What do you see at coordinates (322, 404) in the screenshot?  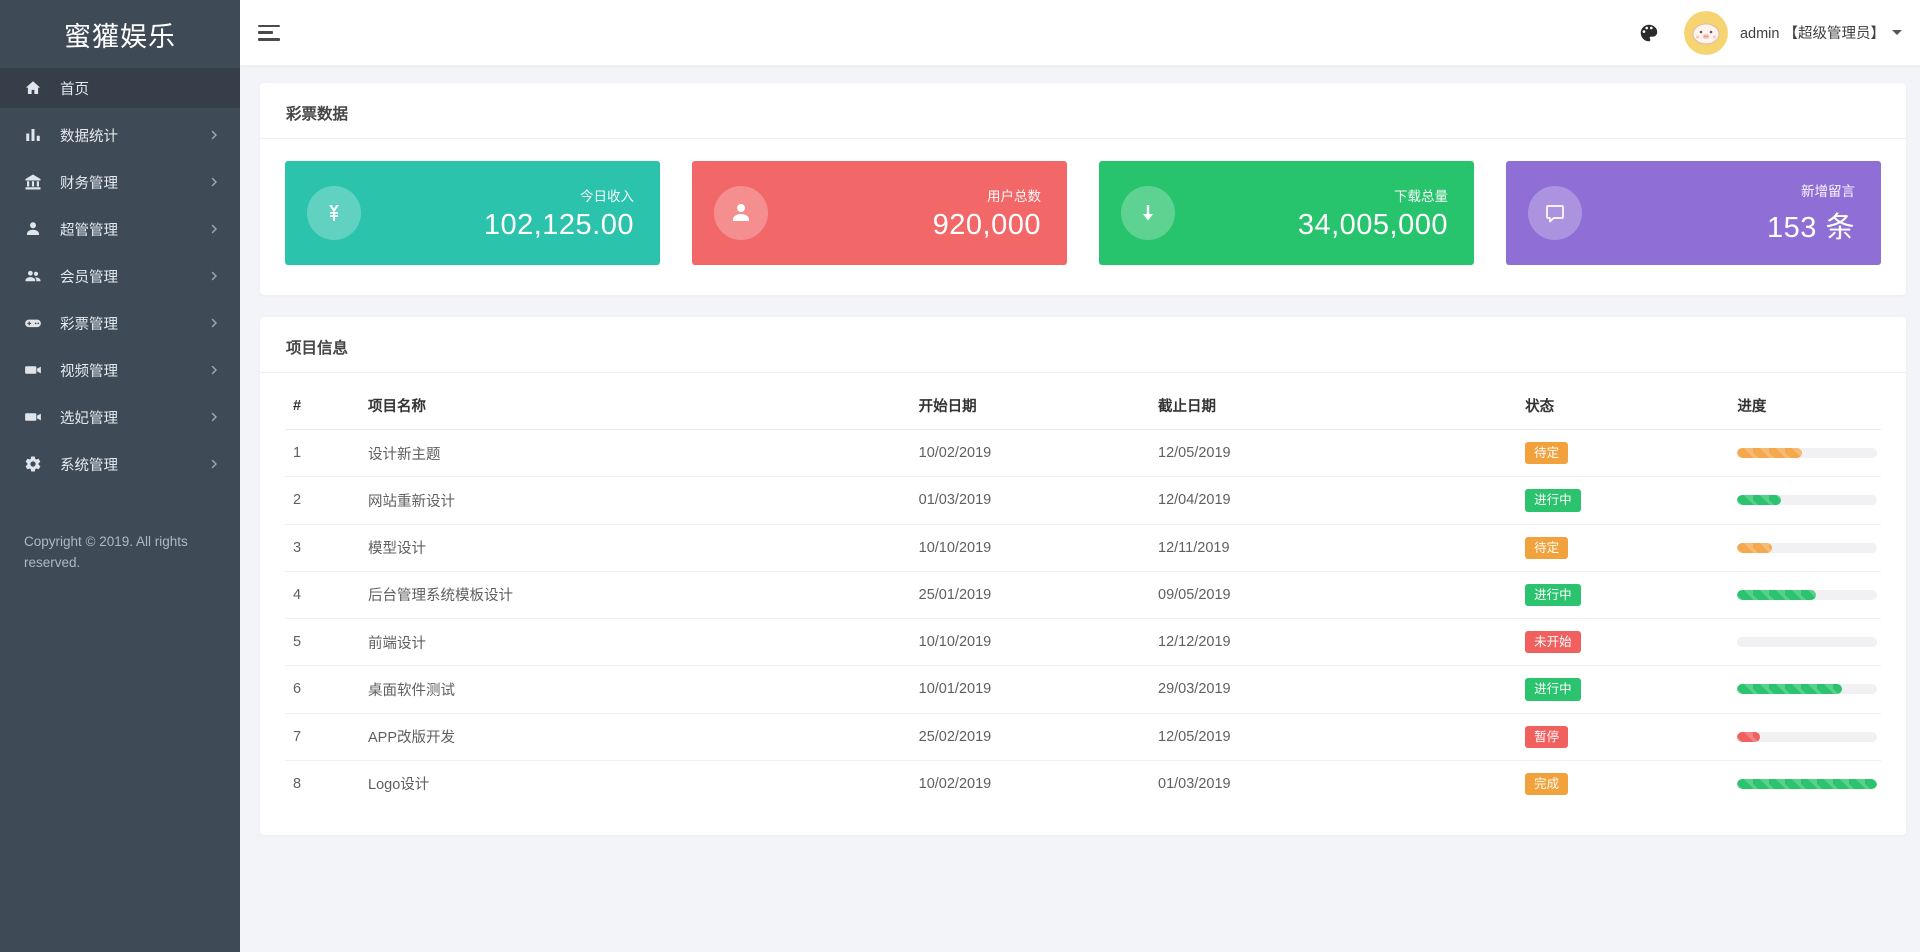 I see `col-header-index: #` at bounding box center [322, 404].